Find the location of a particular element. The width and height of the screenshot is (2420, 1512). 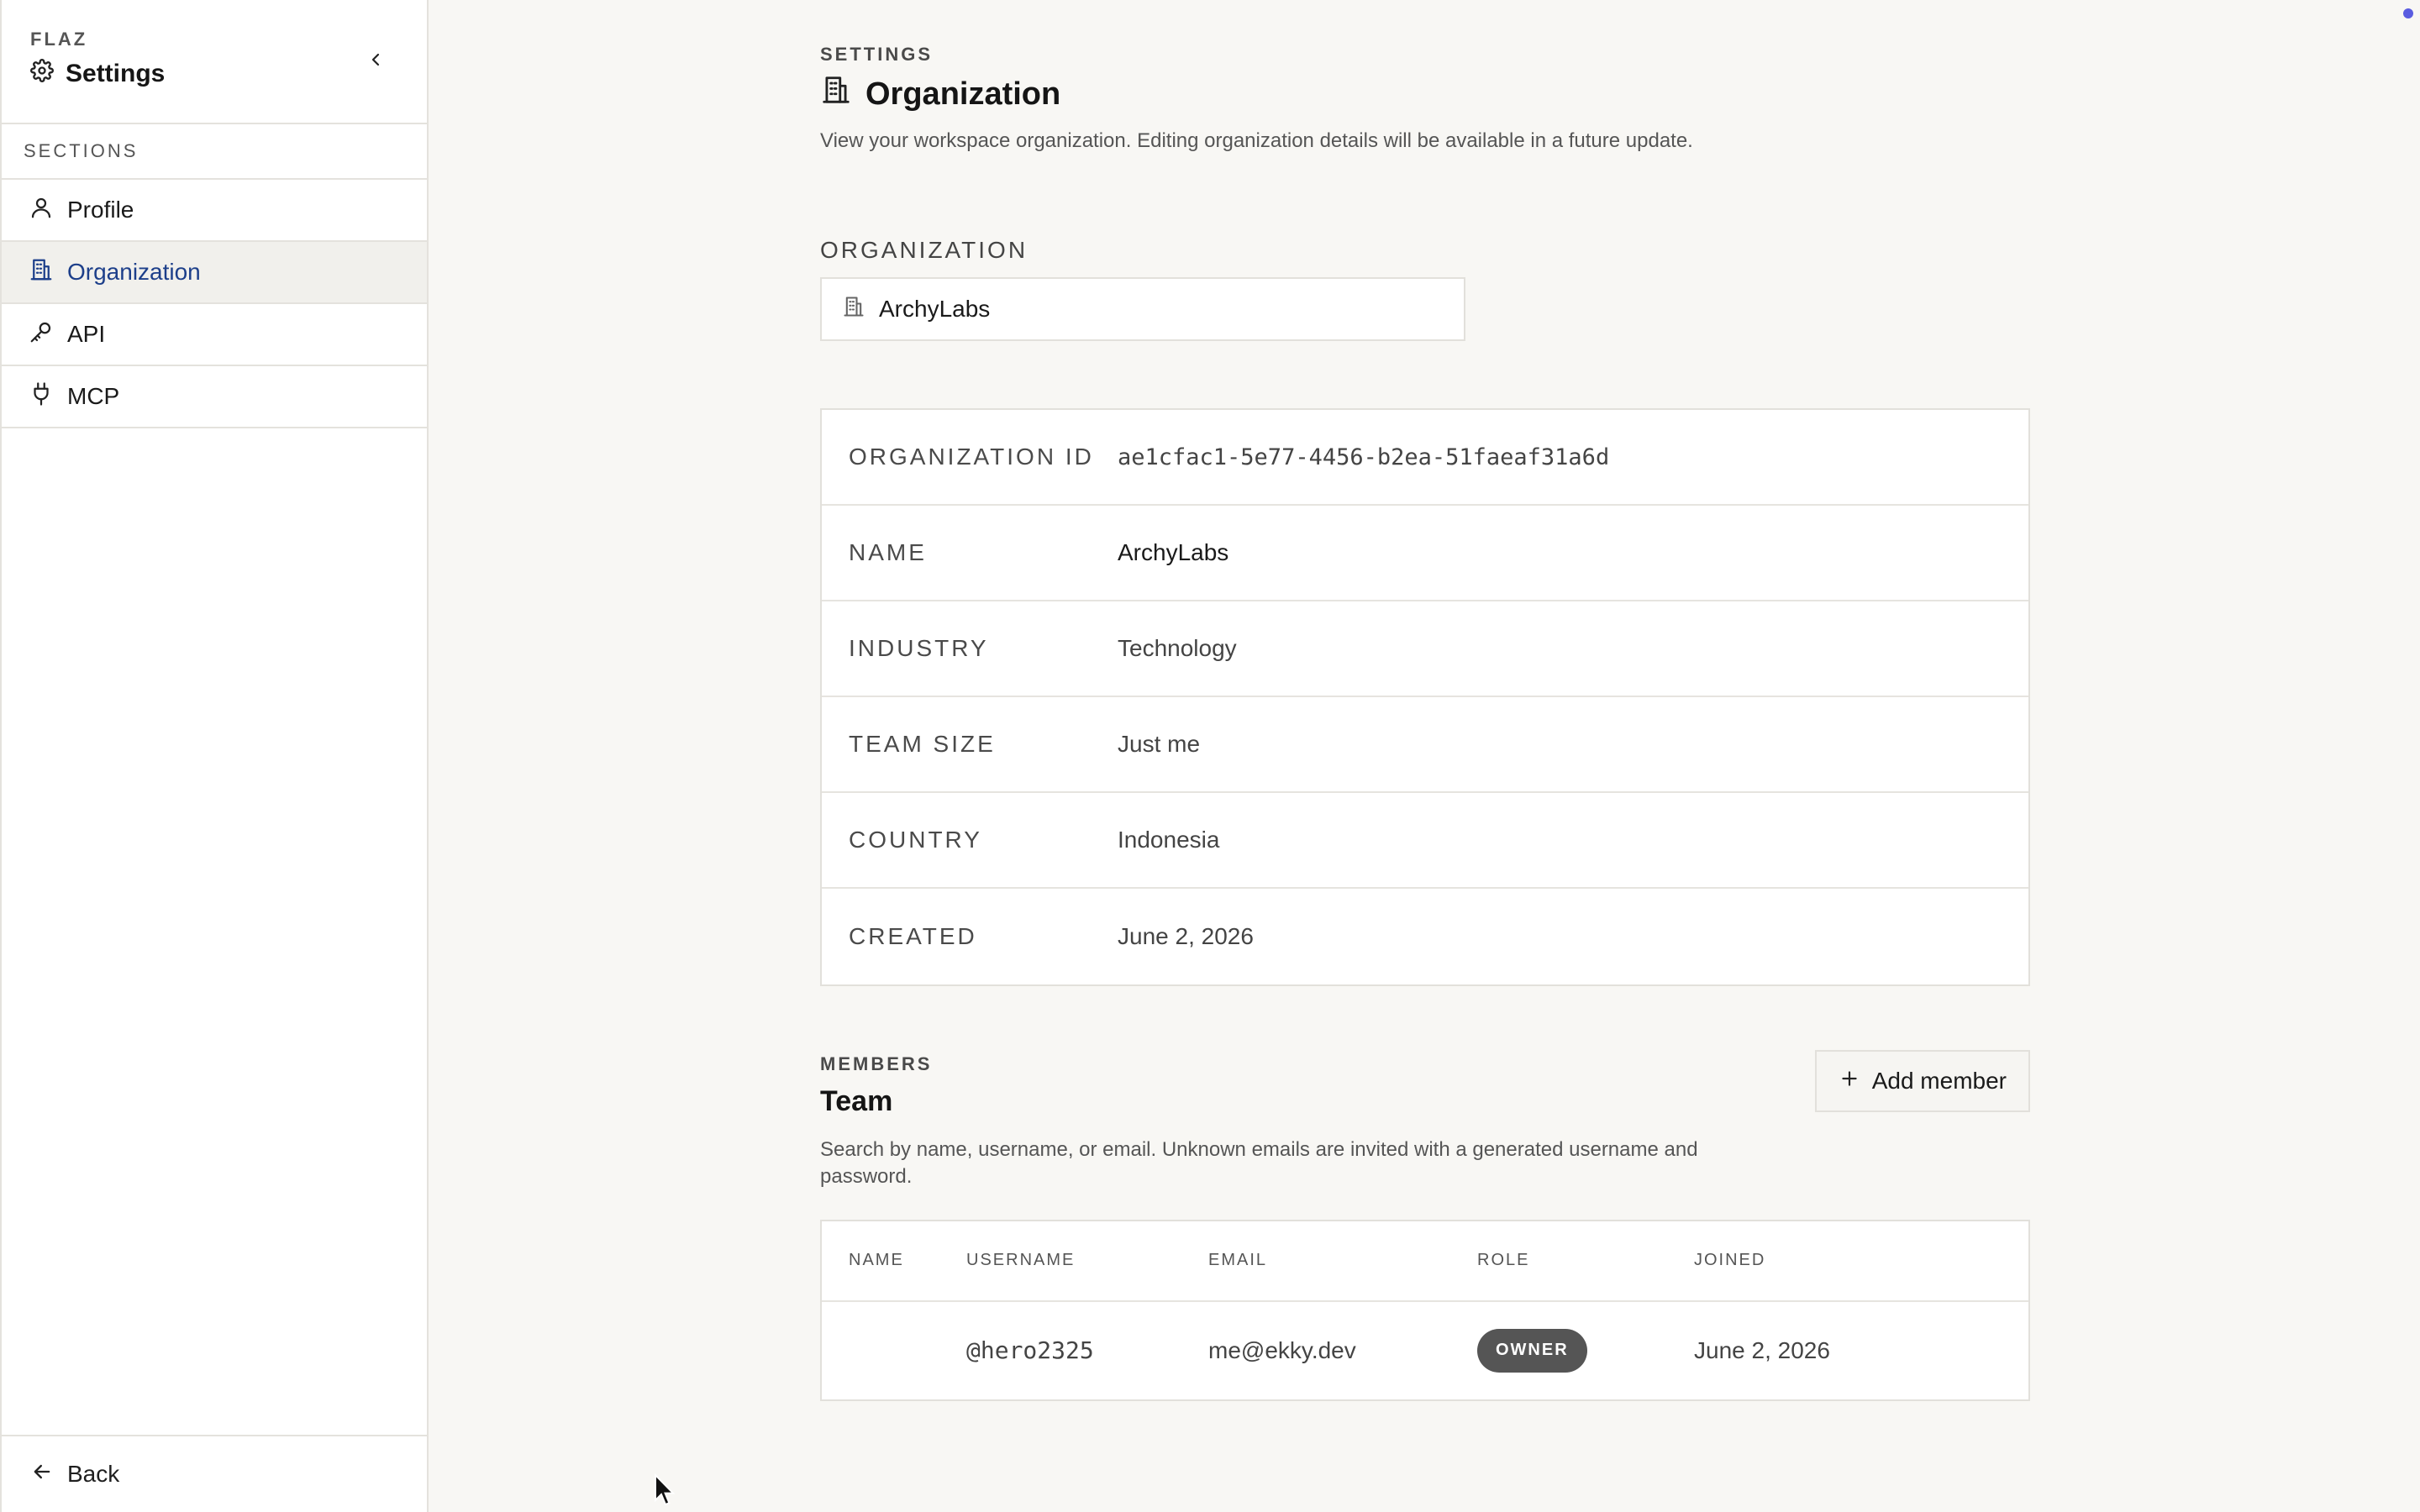

detail-key: ORGANIZATION ID is located at coordinates (971, 457).